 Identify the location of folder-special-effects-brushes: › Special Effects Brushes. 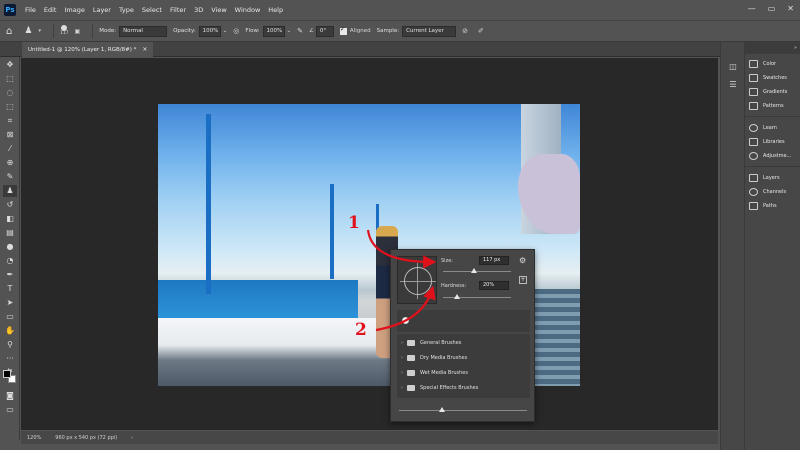
(463, 388).